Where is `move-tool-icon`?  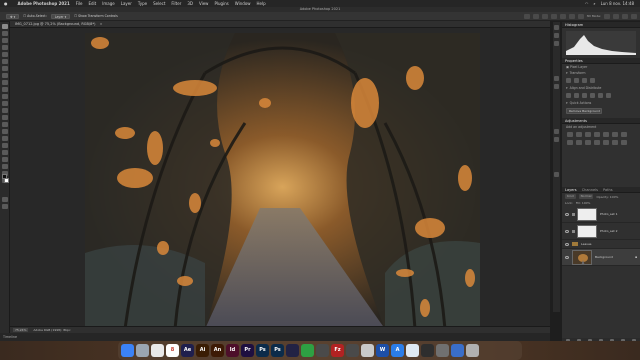 move-tool-icon is located at coordinates (4, 26).